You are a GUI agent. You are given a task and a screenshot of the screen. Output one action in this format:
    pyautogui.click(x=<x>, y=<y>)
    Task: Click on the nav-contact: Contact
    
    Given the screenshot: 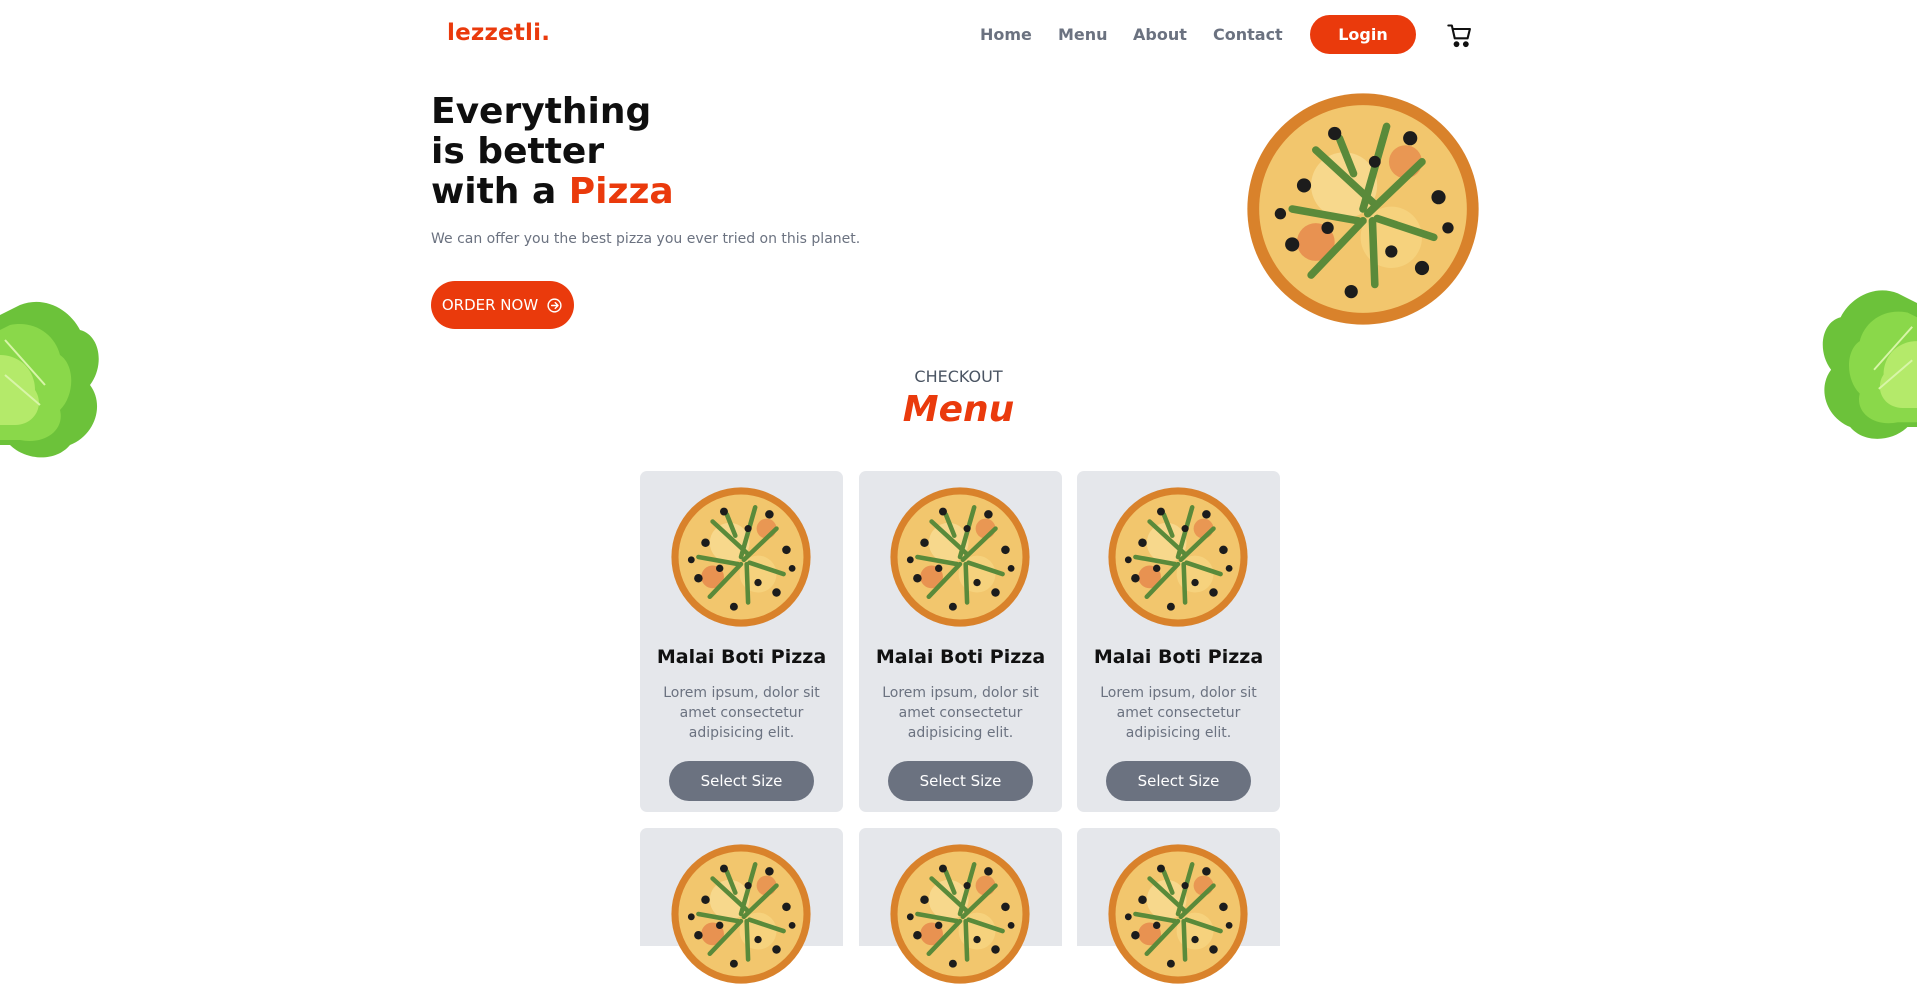 What is the action you would take?
    pyautogui.click(x=1248, y=34)
    